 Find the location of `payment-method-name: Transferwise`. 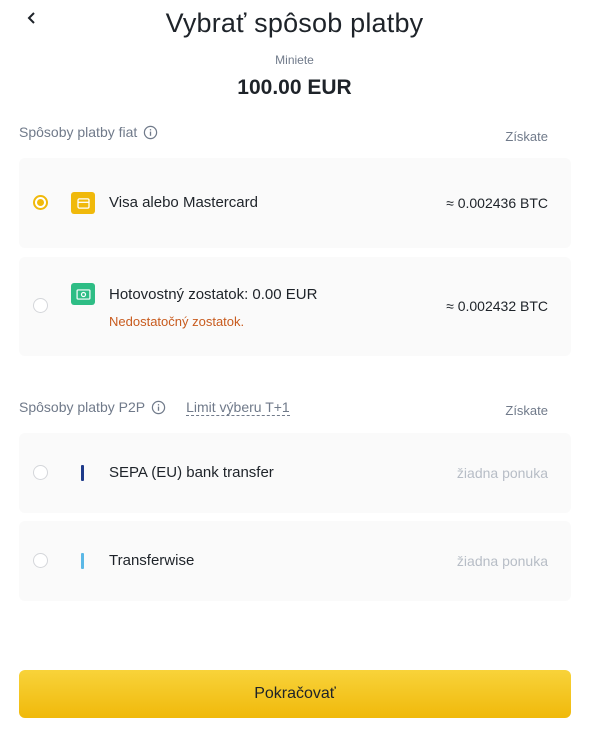

payment-method-name: Transferwise is located at coordinates (152, 560).